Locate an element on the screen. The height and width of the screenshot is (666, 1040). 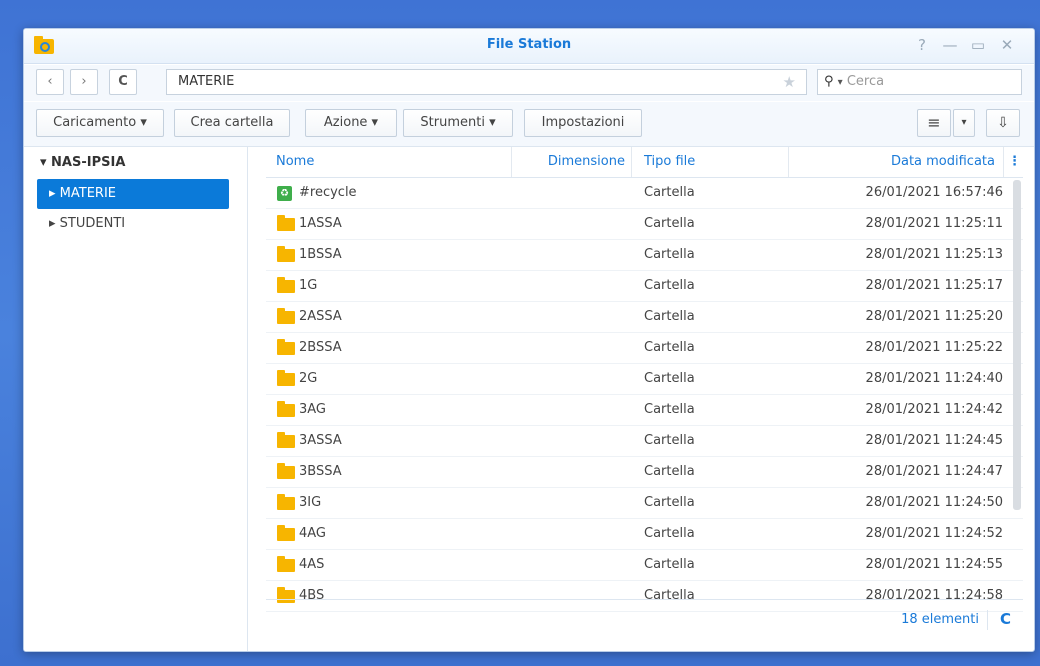
maximize-icon: ▭ is located at coordinates (978, 45).